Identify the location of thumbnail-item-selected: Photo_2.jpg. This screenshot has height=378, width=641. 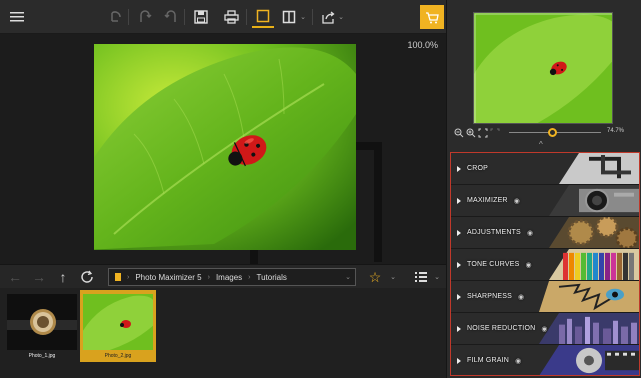
(118, 326).